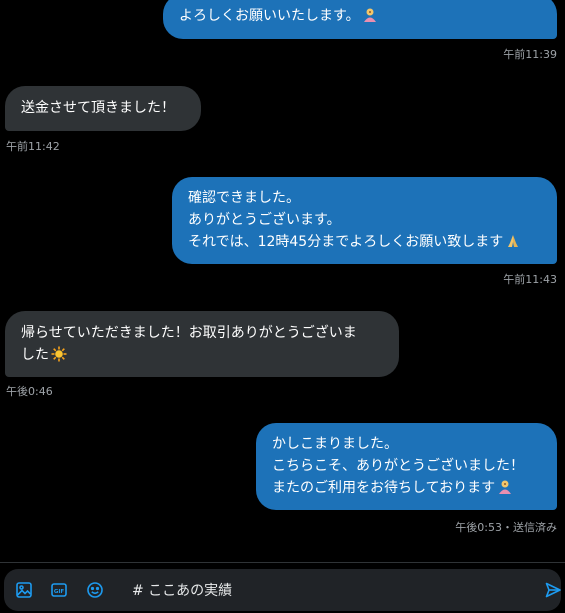  I want to click on message-status: 午後0:53・送信済み, so click(506, 527).